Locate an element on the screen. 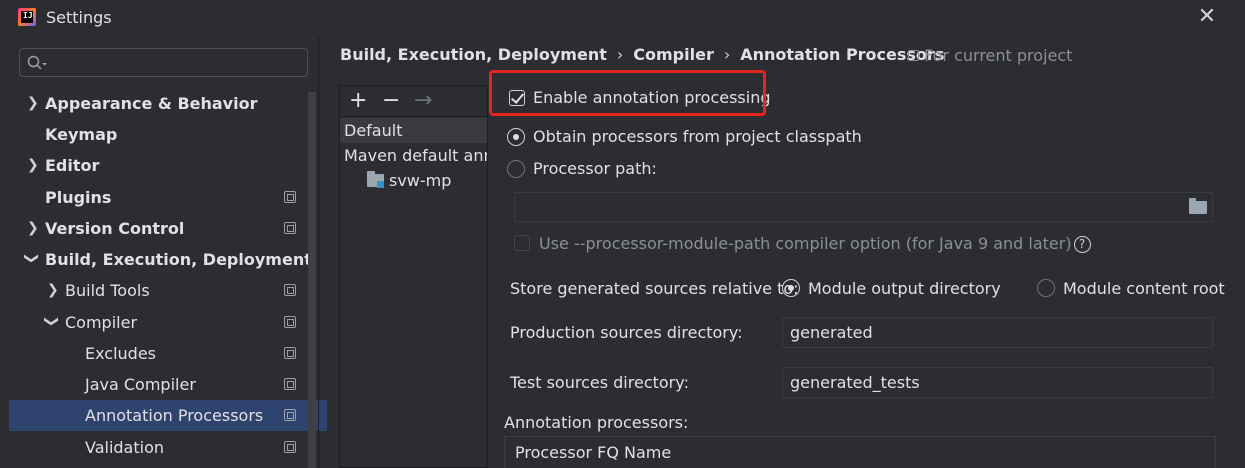 The height and width of the screenshot is (468, 1245). tree-item-version-control: ❯ Version Control is located at coordinates (154, 228).